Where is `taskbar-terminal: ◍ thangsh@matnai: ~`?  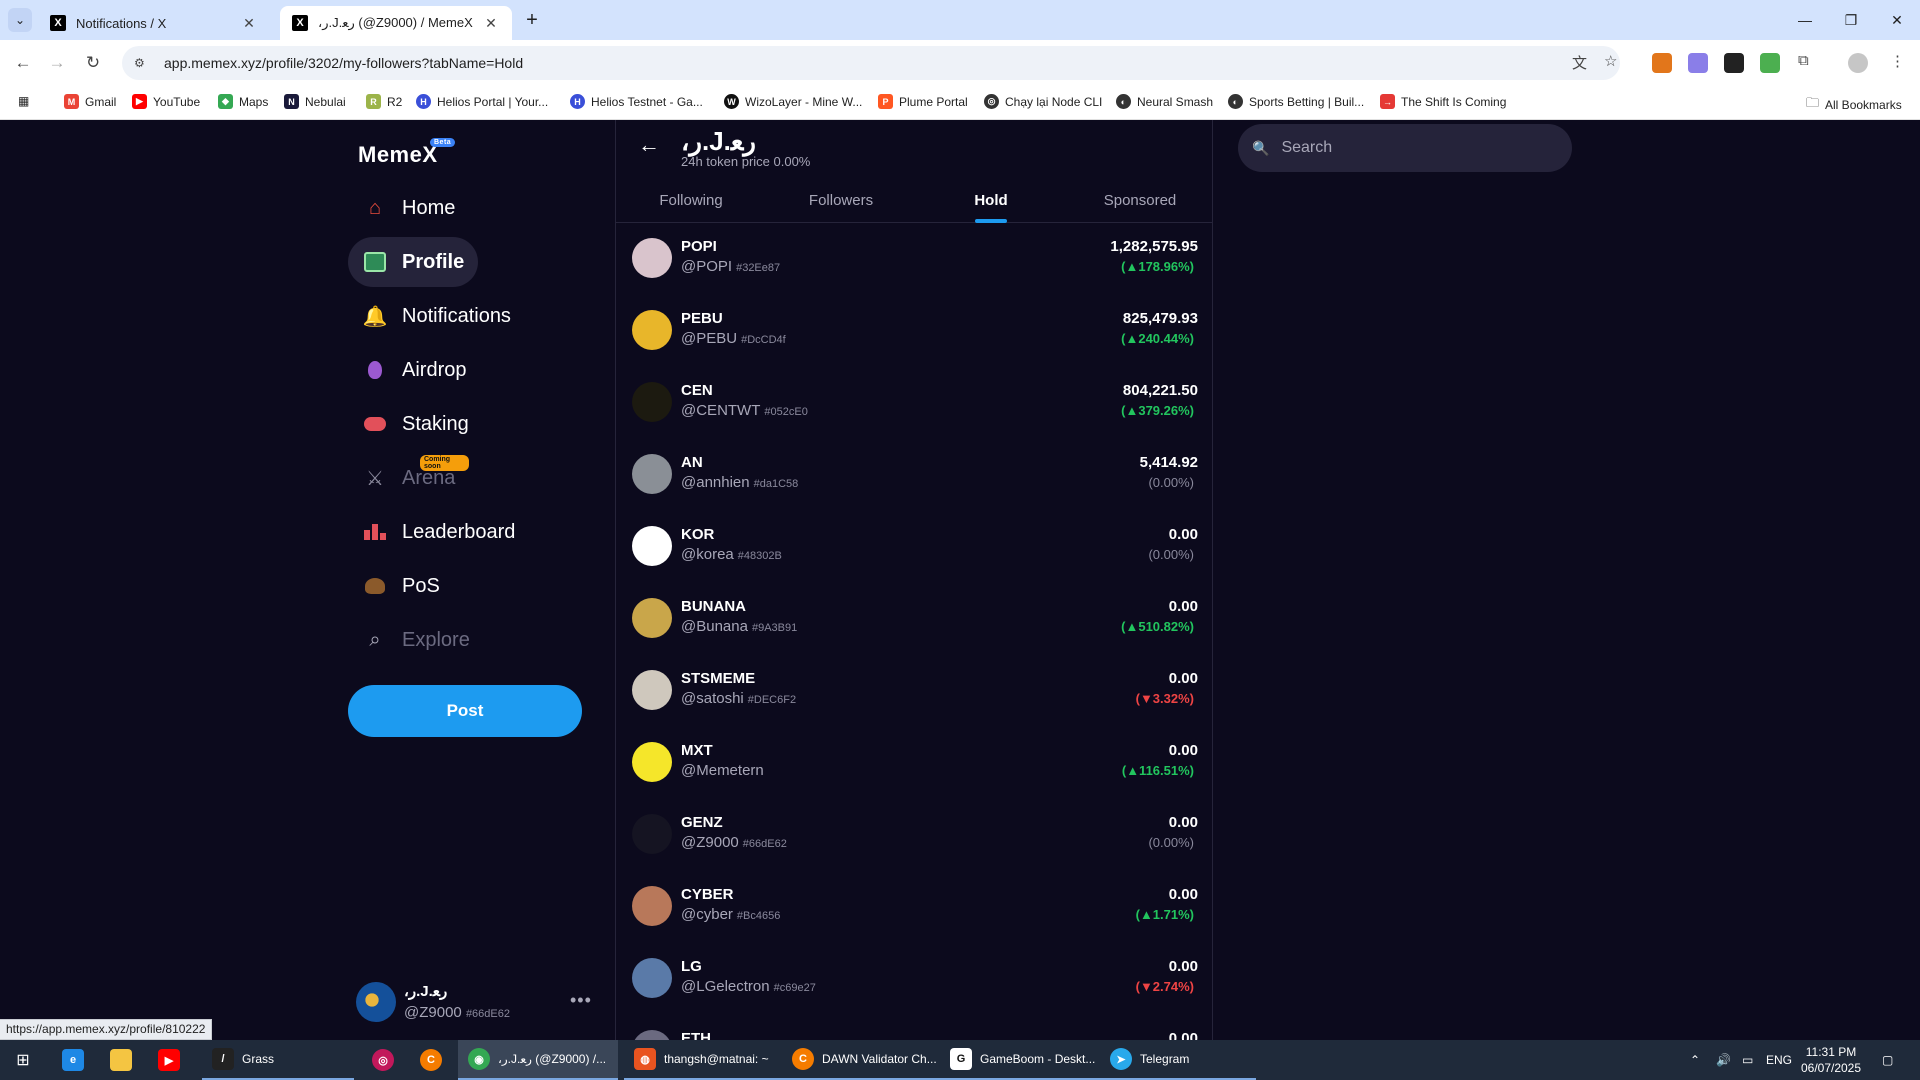
taskbar-terminal: ◍ thangsh@matnai: ~ is located at coordinates (704, 1060).